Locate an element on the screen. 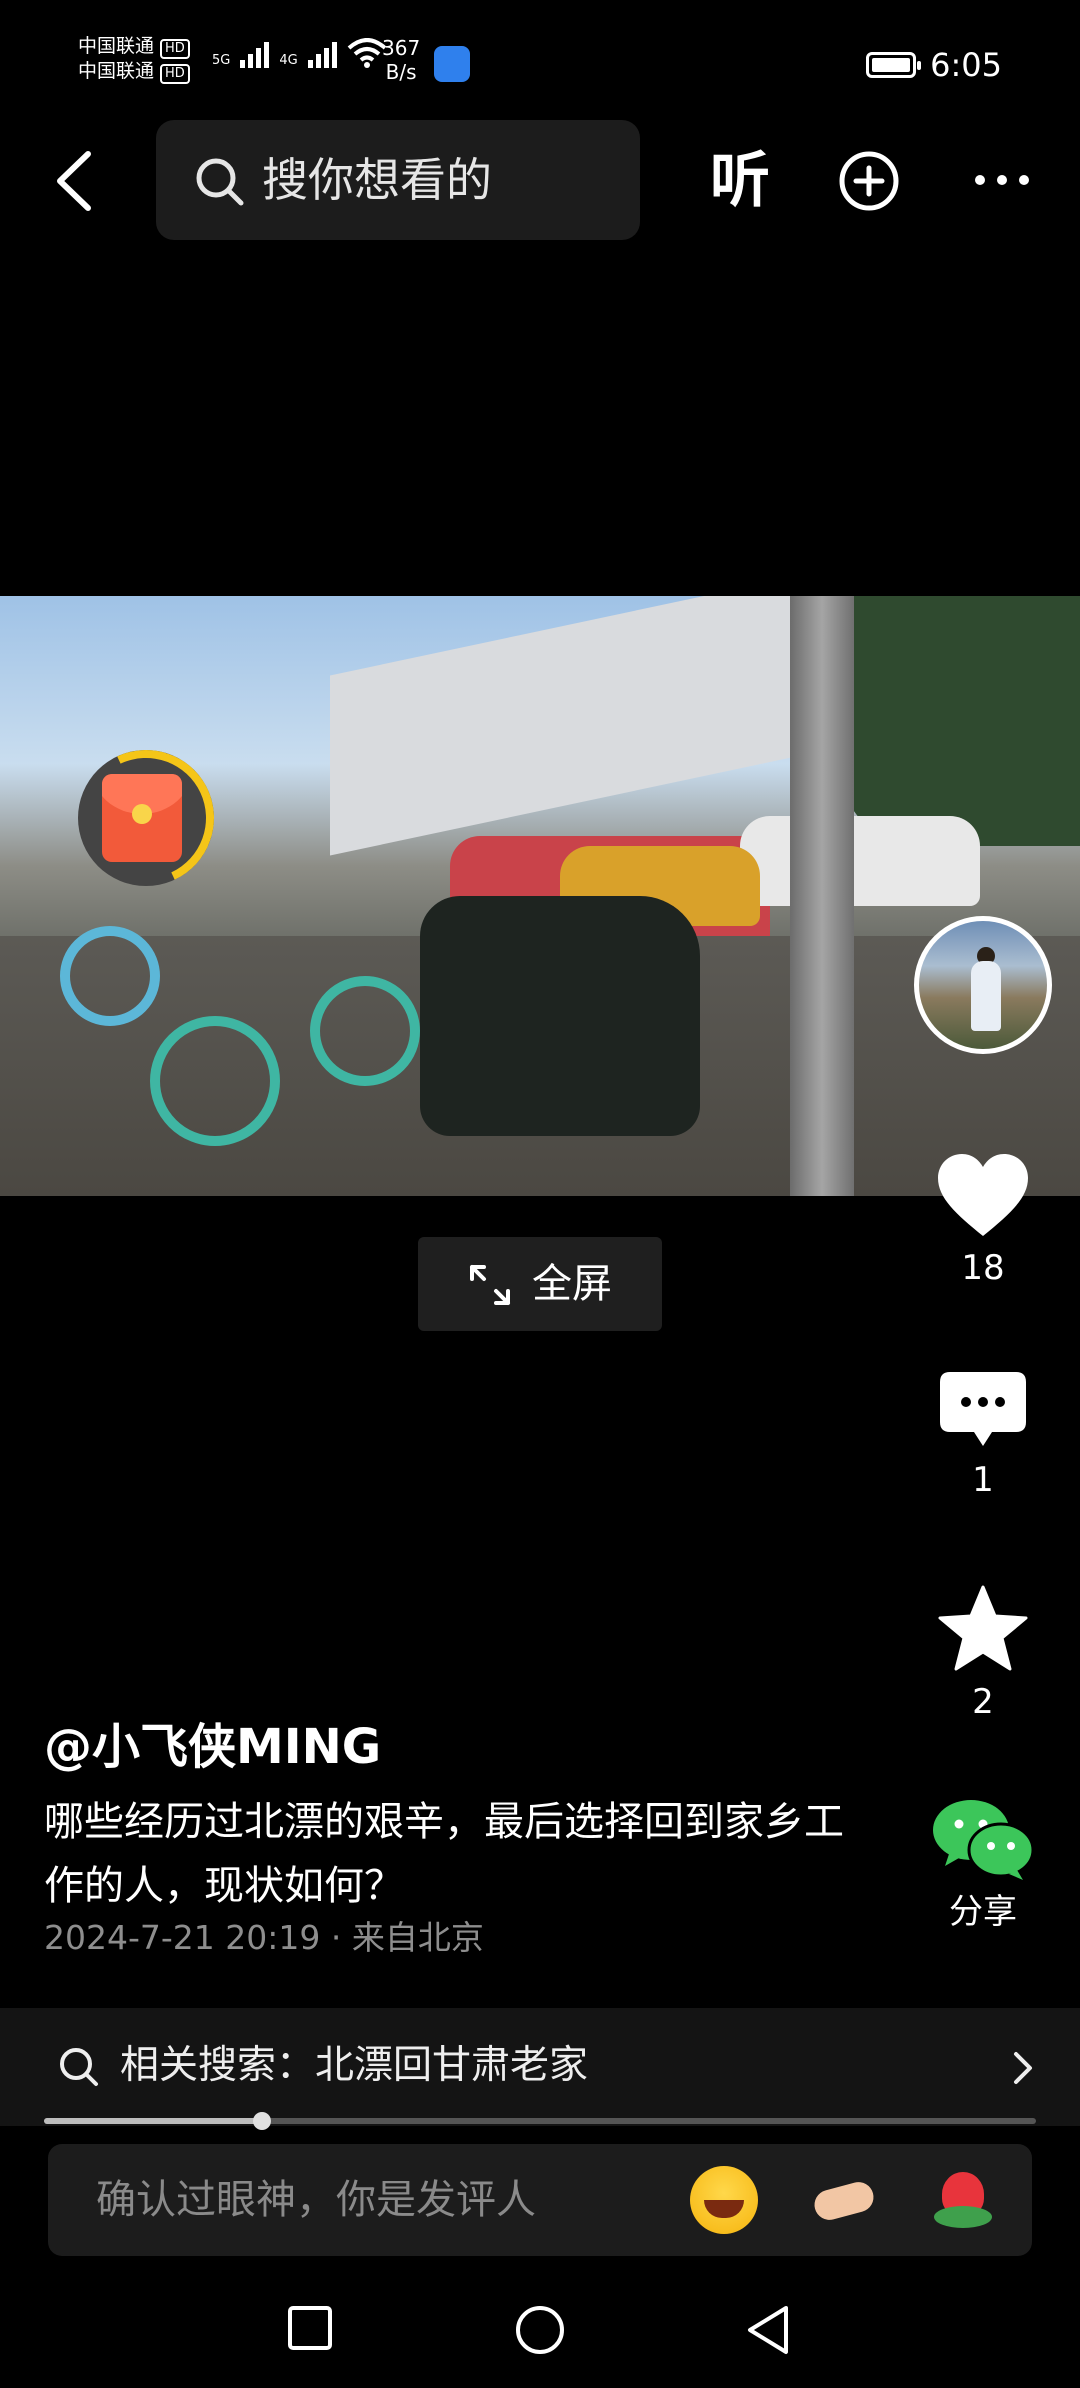  red-packet-icon is located at coordinates (142, 818).